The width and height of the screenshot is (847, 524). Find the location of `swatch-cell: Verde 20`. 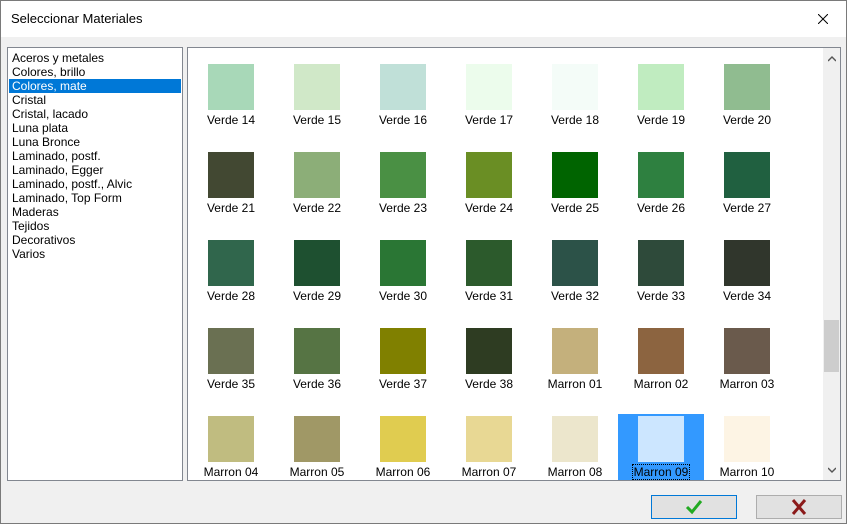

swatch-cell: Verde 20 is located at coordinates (747, 108).